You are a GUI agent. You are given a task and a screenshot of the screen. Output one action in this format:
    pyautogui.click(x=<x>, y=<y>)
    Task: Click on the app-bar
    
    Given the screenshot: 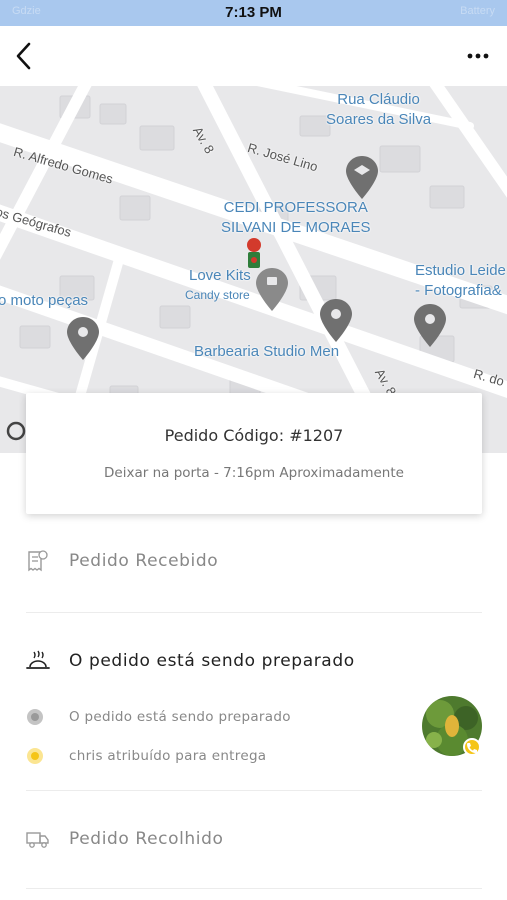 What is the action you would take?
    pyautogui.click(x=253, y=56)
    